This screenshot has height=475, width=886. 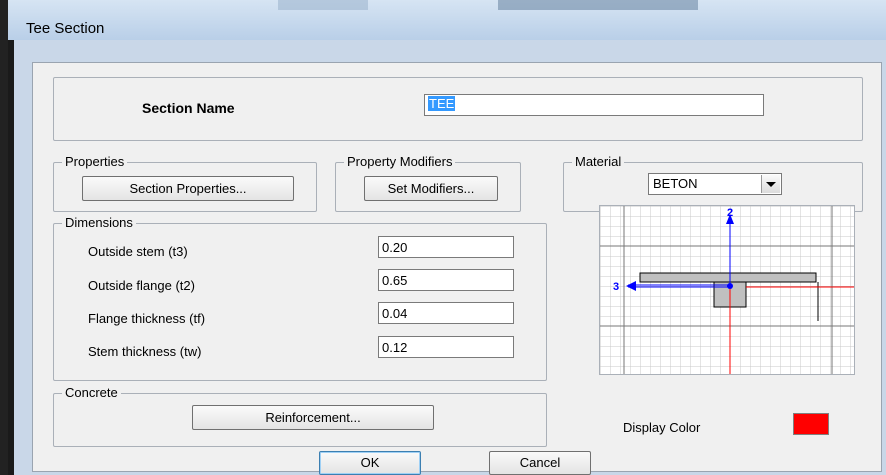 I want to click on window-title: Tee Section, so click(x=65, y=28).